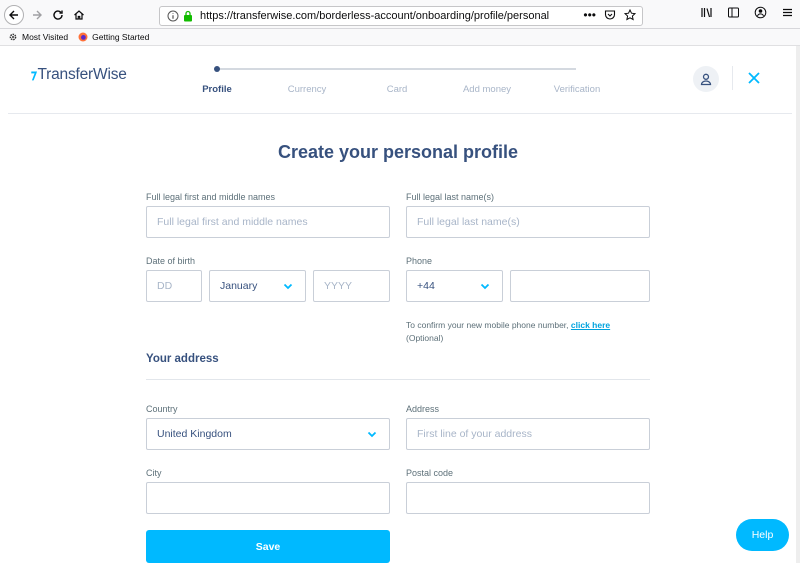 Image resolution: width=800 pixels, height=563 pixels. I want to click on arrow-right-icon, so click(37, 15).